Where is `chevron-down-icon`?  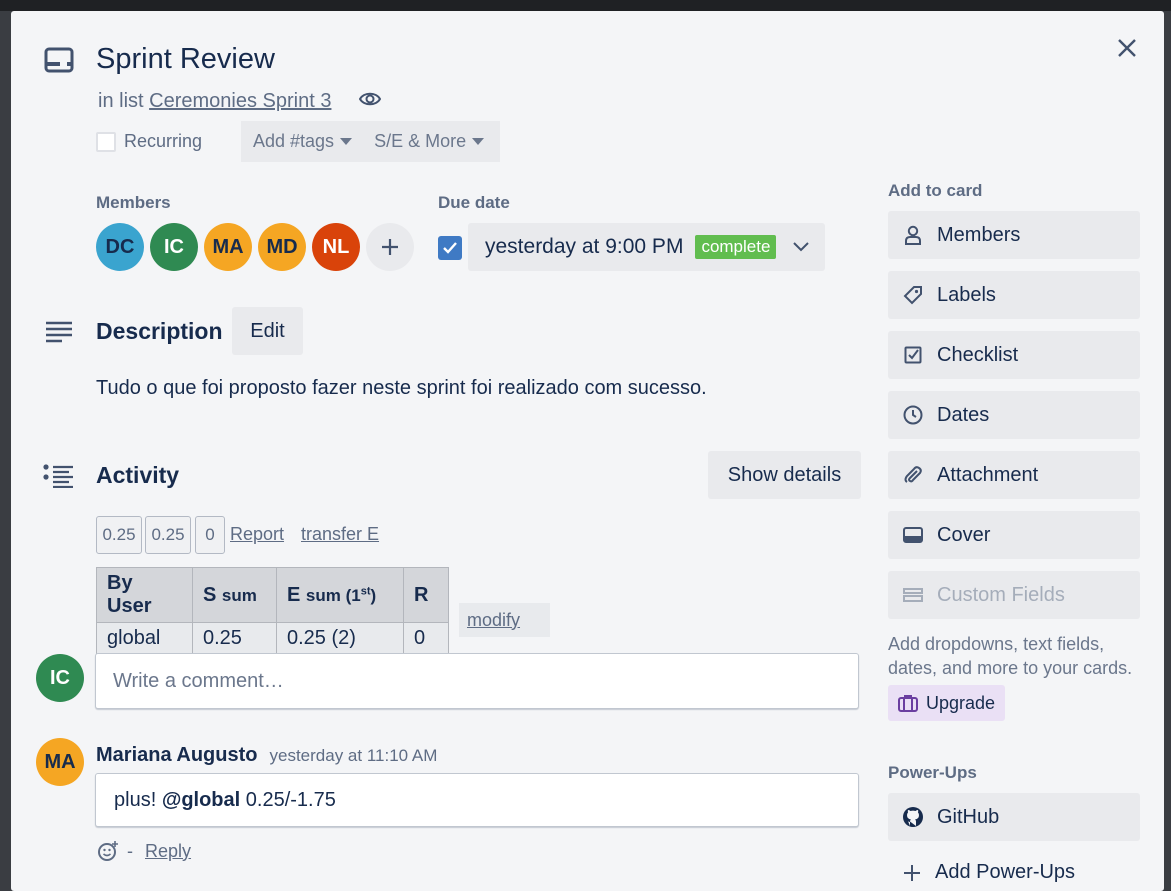
chevron-down-icon is located at coordinates (801, 247).